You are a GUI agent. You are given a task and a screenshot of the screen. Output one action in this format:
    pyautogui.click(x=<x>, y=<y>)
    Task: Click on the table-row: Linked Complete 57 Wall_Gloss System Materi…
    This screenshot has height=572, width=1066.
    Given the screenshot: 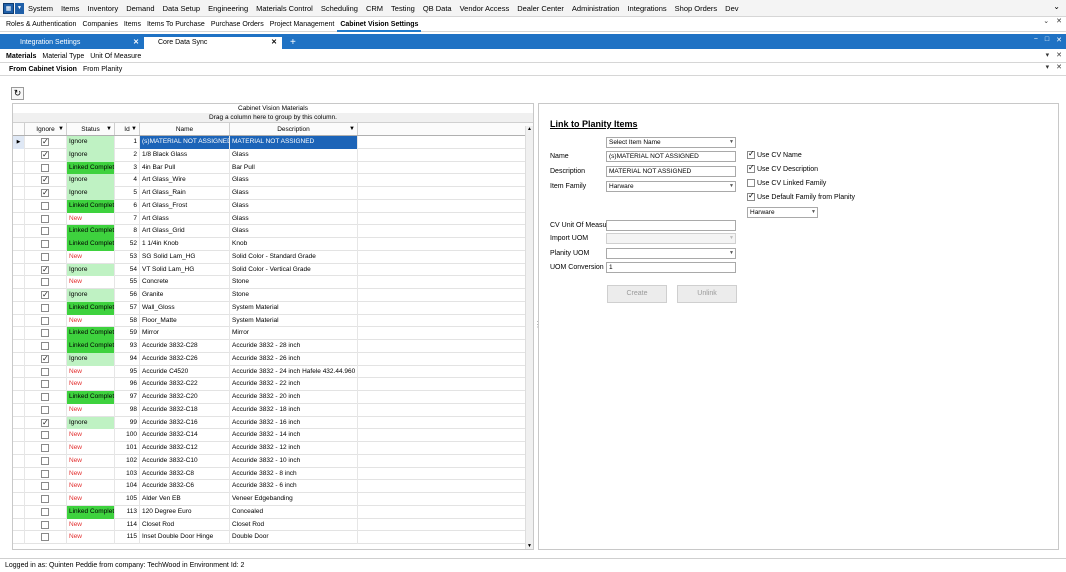 What is the action you would take?
    pyautogui.click(x=273, y=308)
    